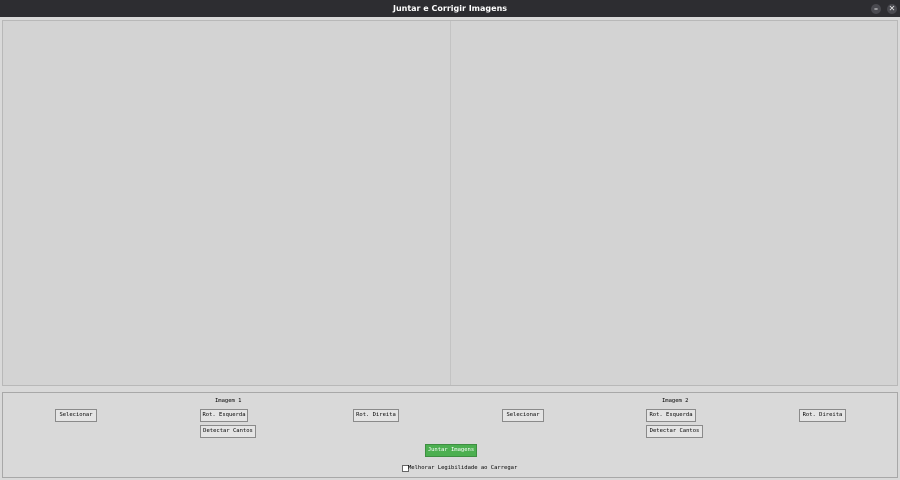 The image size is (900, 480). I want to click on legibility-label: Melhorar Legibilidade ao Carregar, so click(463, 468).